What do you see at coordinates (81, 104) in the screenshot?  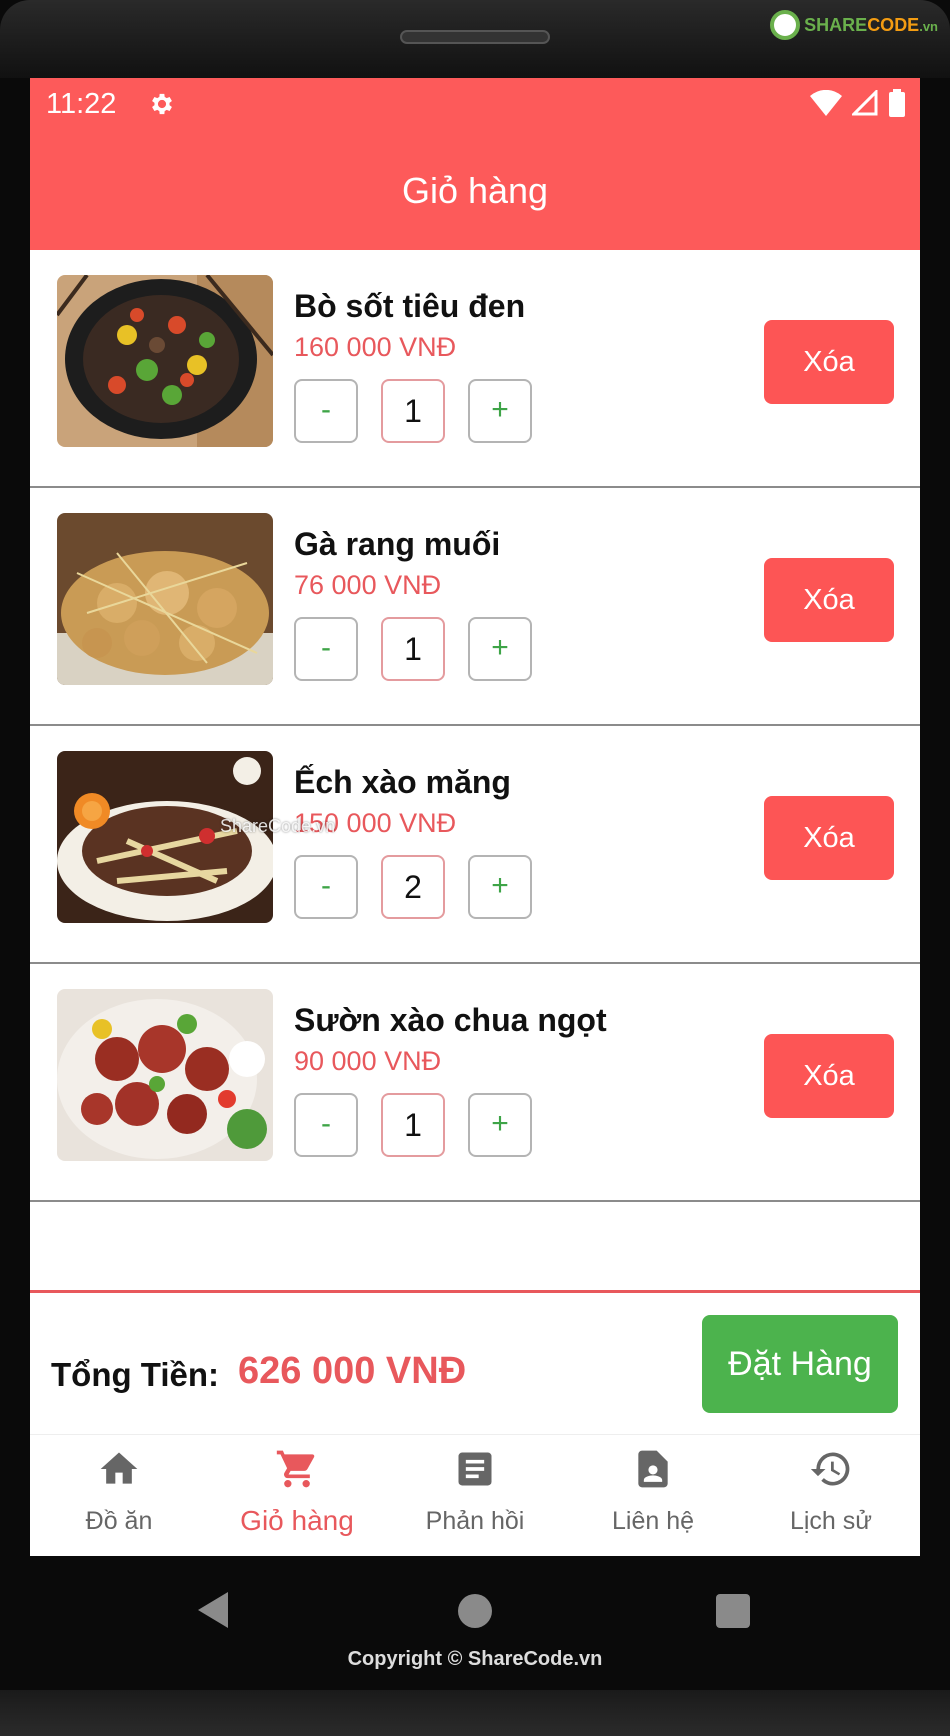 I see `status-time: 11:22` at bounding box center [81, 104].